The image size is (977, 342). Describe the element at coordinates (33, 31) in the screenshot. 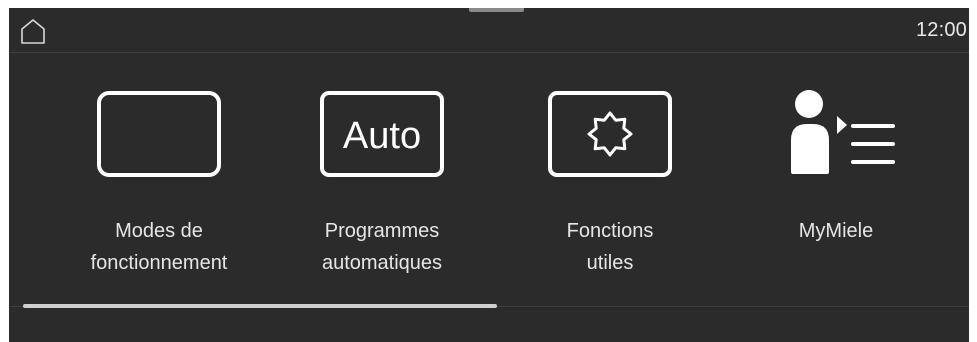

I see `home-icon` at that location.